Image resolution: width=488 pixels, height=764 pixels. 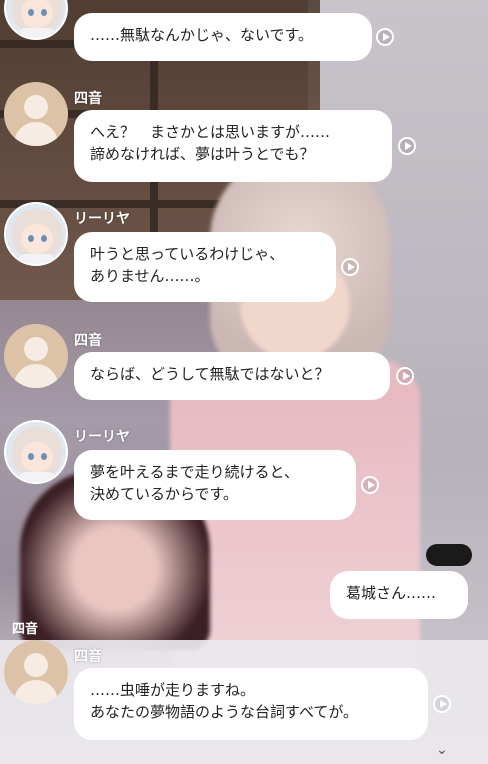 I want to click on message-bubble: ならば、どうして無駄ではないと？, so click(x=232, y=376).